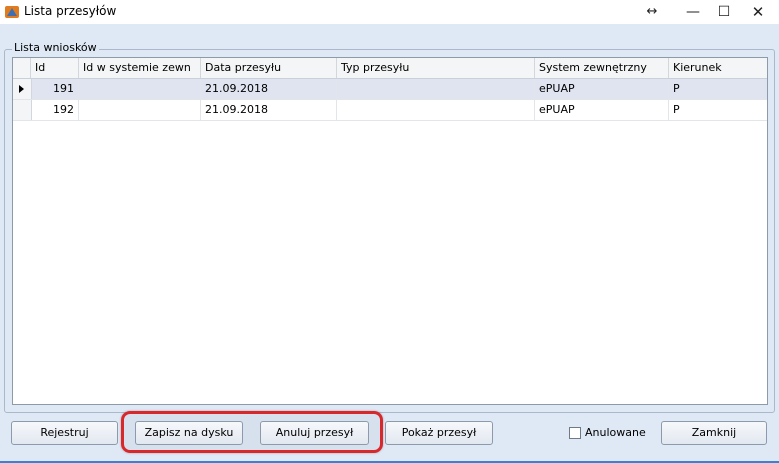 Image resolution: width=779 pixels, height=463 pixels. Describe the element at coordinates (140, 68) in the screenshot. I see `column-header-ext-id: Id w systemie zewn` at that location.